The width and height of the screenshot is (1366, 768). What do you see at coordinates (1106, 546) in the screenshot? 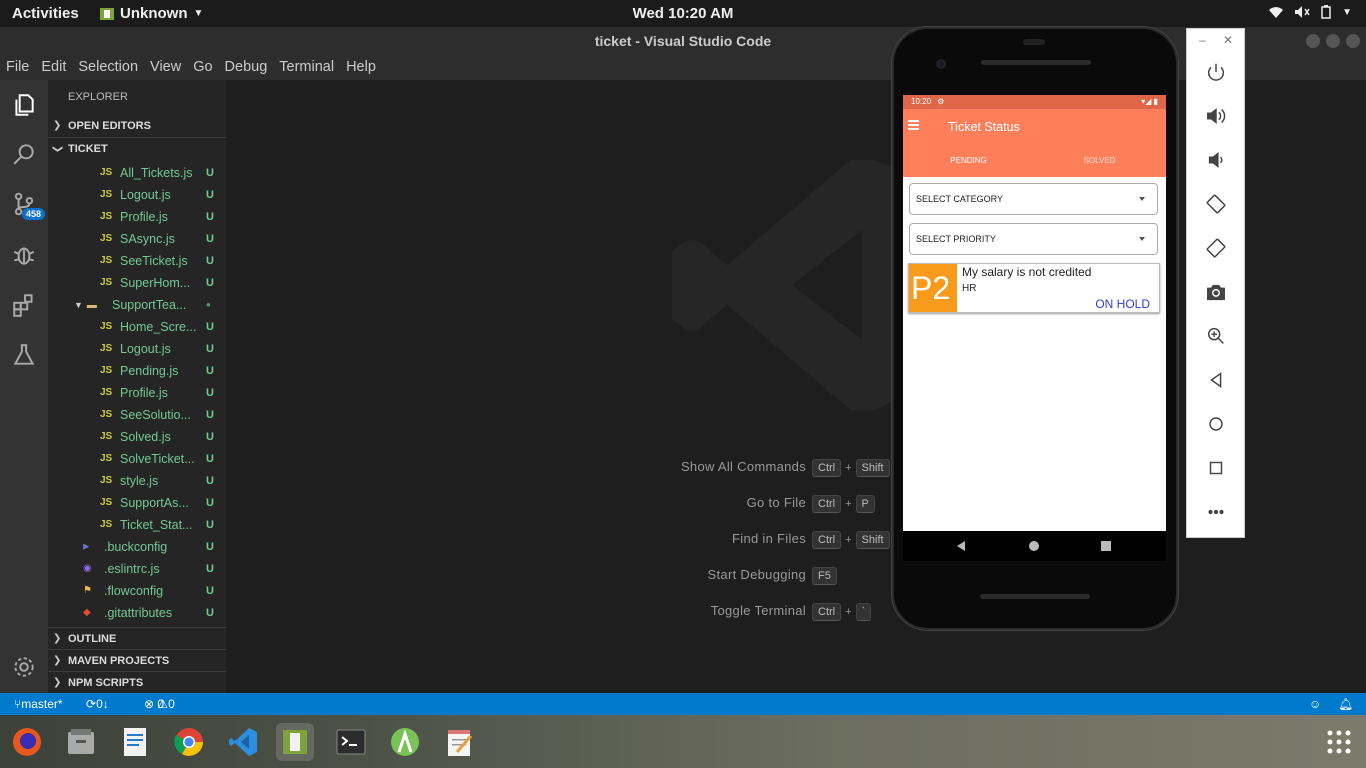
I see `recents-icon` at bounding box center [1106, 546].